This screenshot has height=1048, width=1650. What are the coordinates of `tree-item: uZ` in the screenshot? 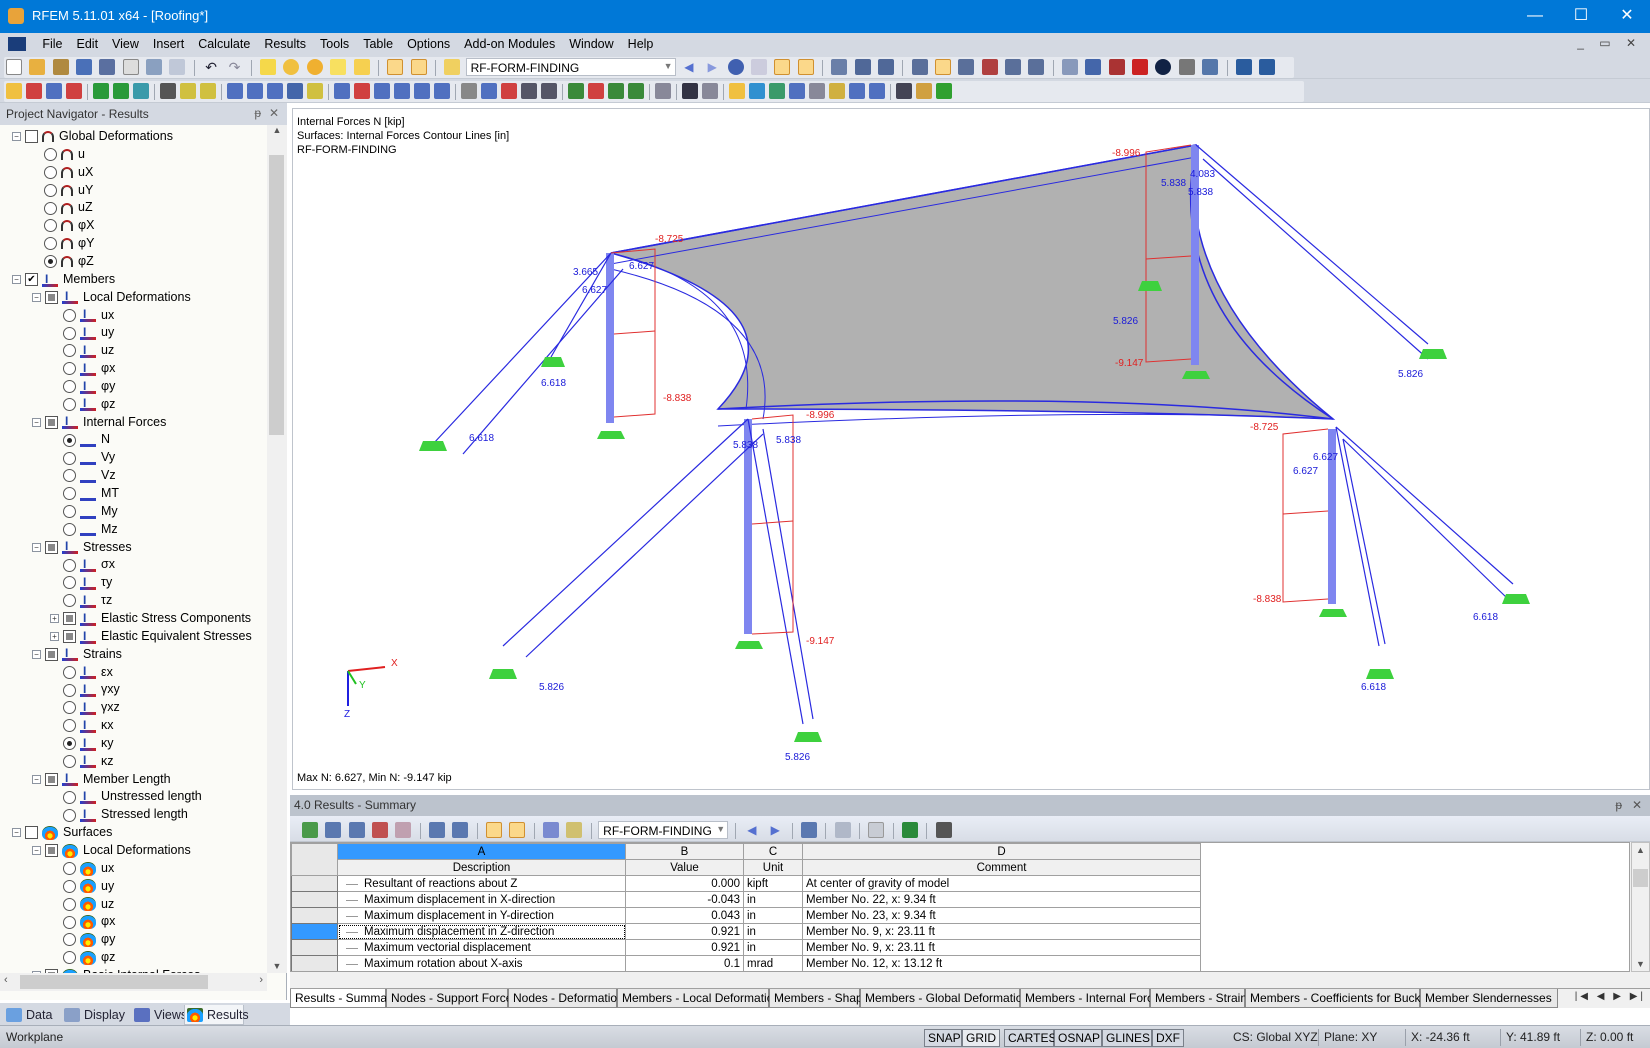 It's located at (68, 207).